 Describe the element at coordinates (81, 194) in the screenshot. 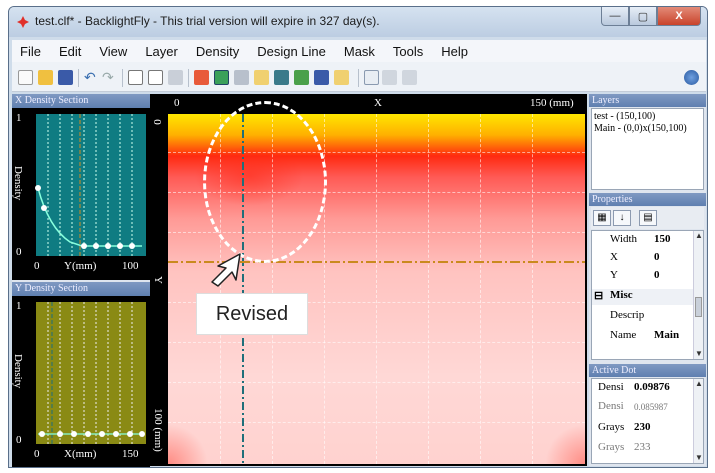

I see `x-density-plot: 1 0 Density 0 Y(mm) 100` at that location.